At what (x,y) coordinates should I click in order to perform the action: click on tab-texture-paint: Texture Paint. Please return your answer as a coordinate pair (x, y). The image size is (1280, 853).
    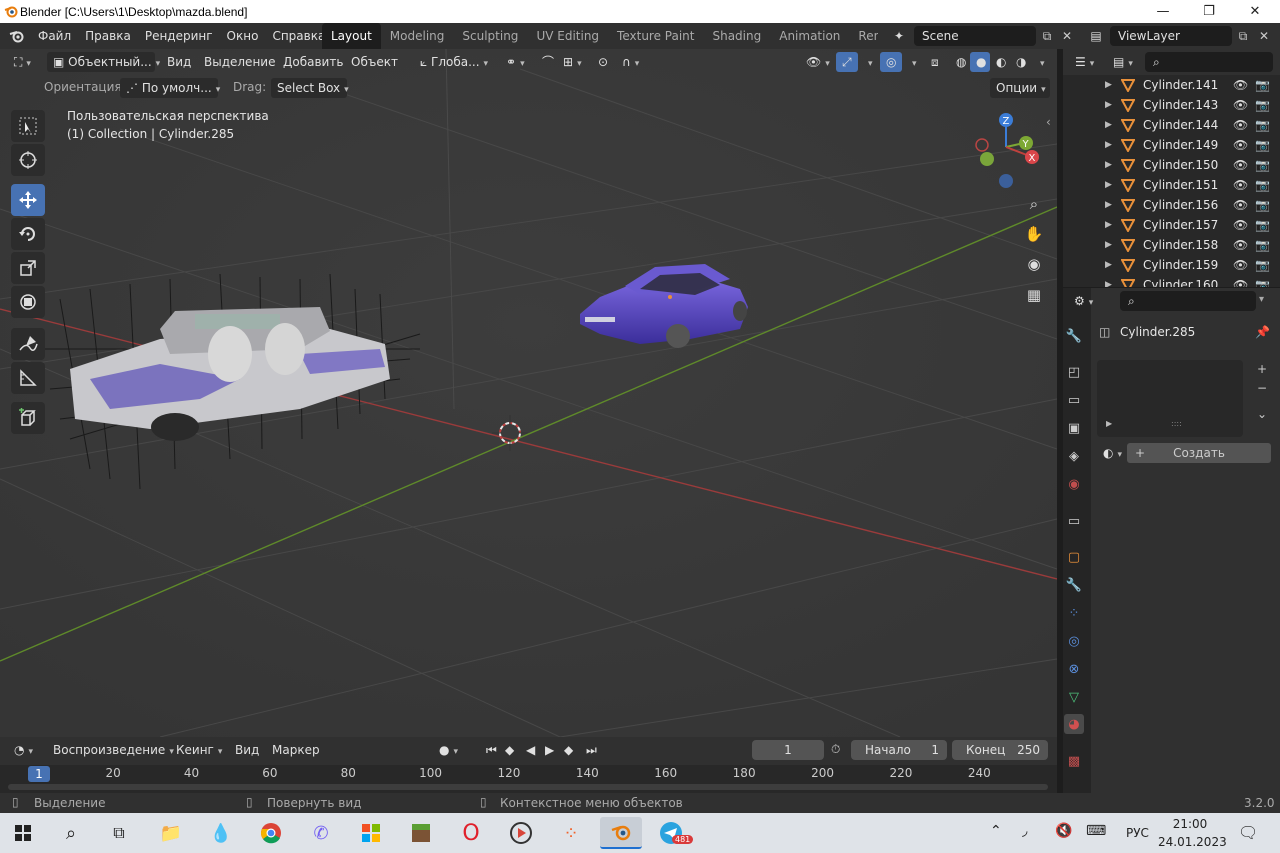
    Looking at the image, I should click on (655, 36).